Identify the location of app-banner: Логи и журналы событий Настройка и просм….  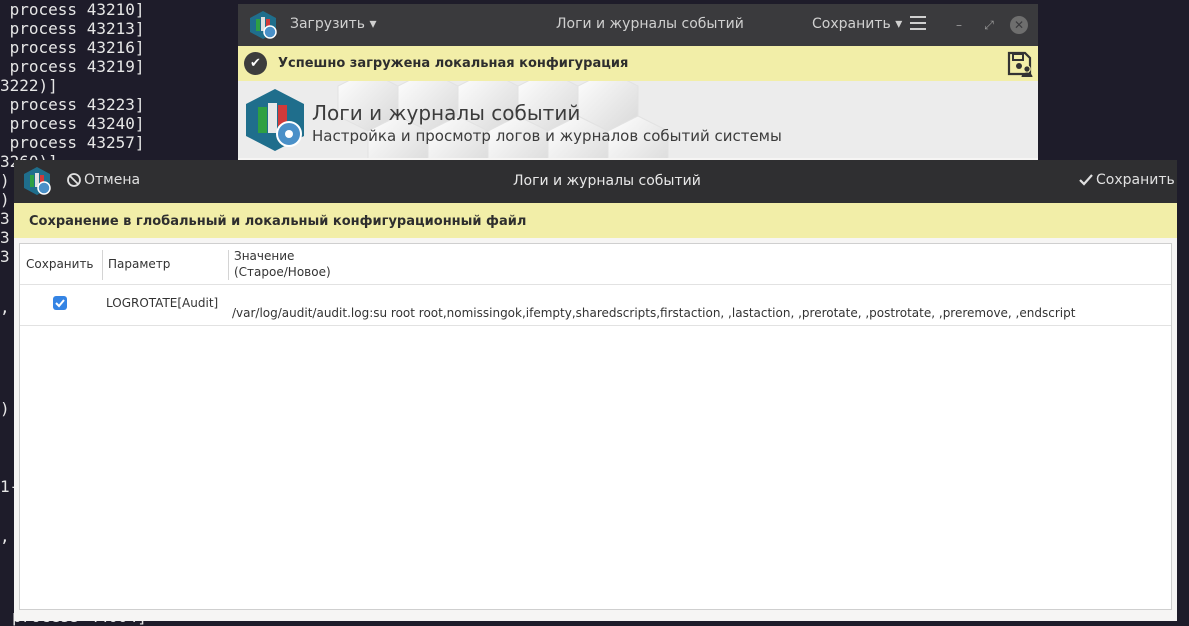
(638, 119).